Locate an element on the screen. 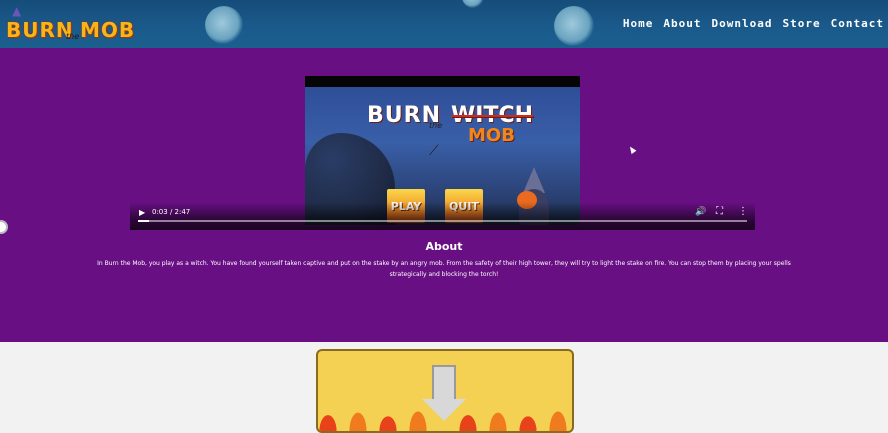 The width and height of the screenshot is (888, 433). video-time: 0:03 / 2:47 is located at coordinates (171, 212).